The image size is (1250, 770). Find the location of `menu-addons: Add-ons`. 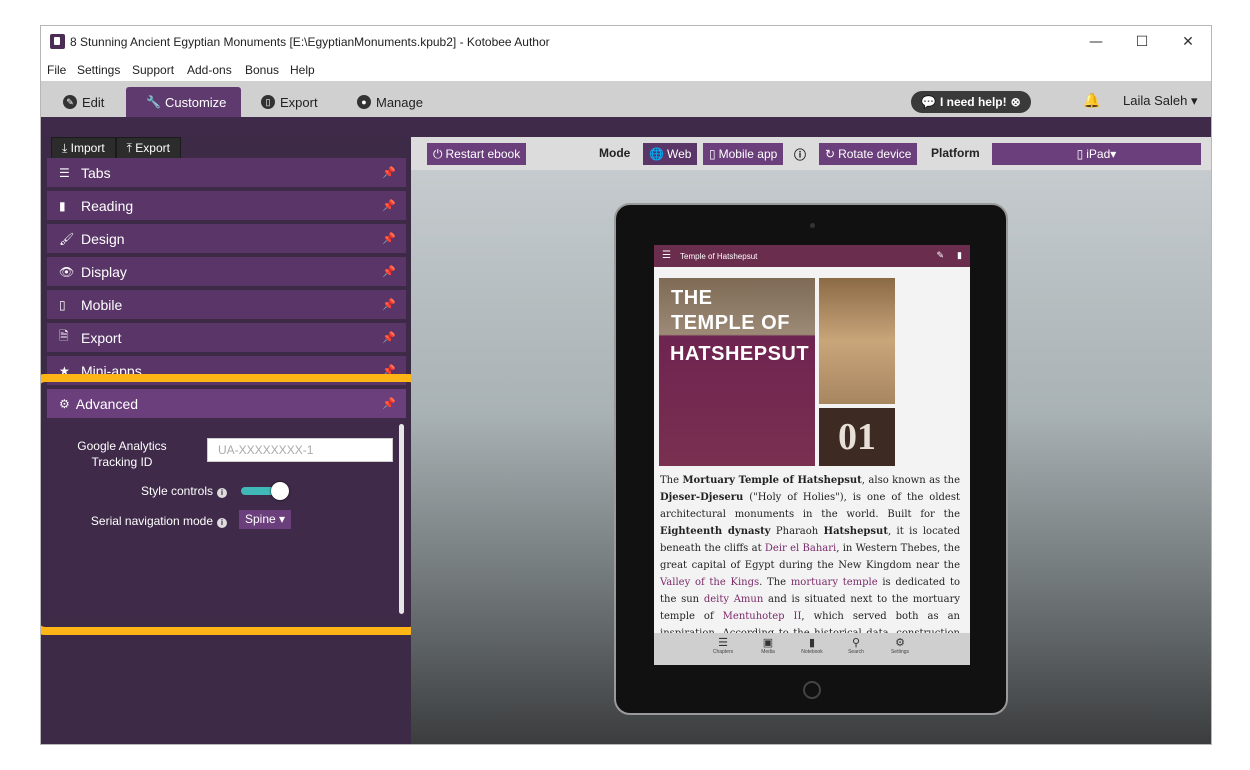

menu-addons: Add-ons is located at coordinates (209, 70).